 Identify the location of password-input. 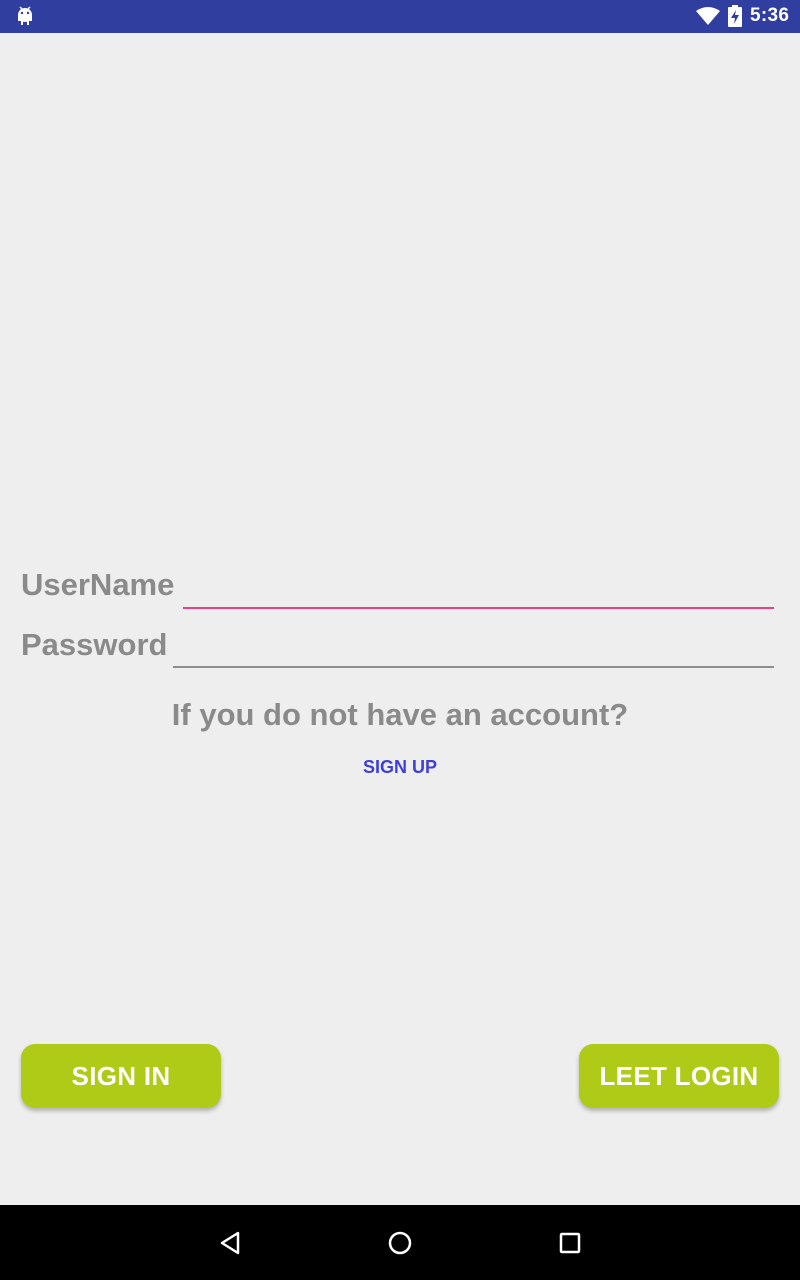
(473, 646).